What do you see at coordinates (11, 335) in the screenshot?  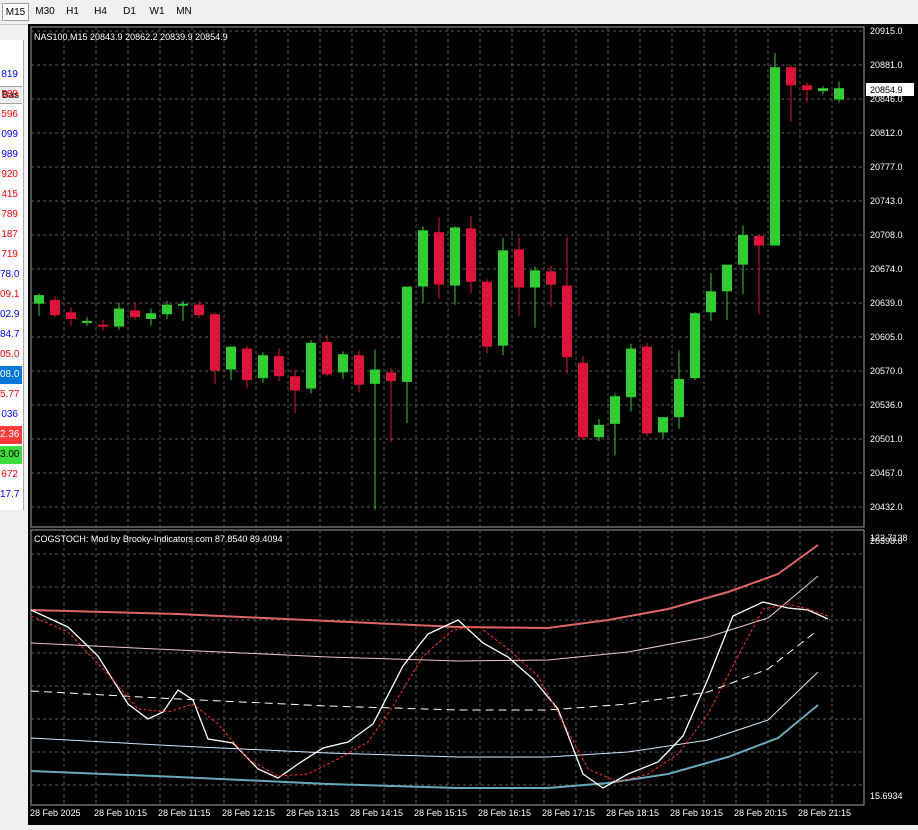 I see `market-watch-cell: 84.7` at bounding box center [11, 335].